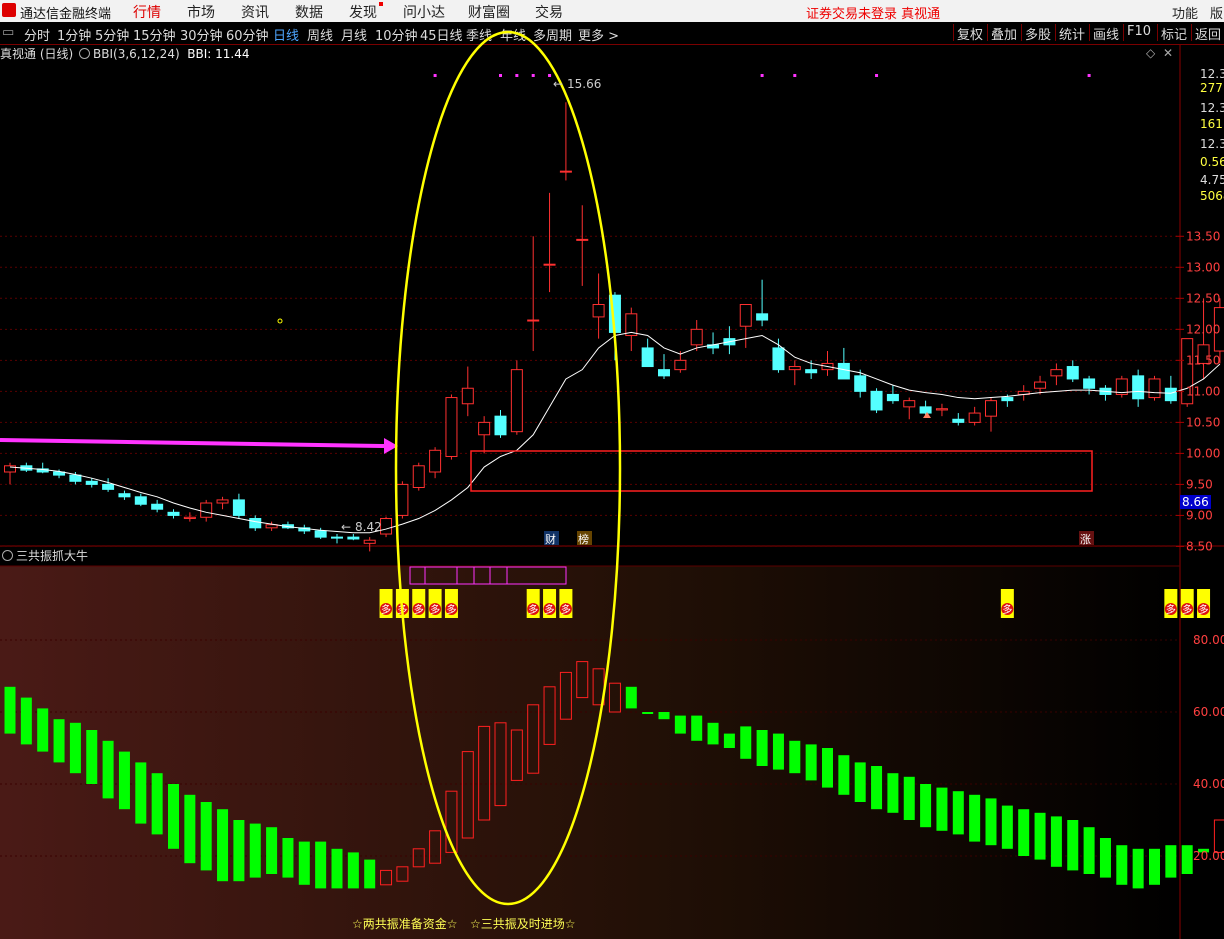 This screenshot has width=1224, height=939. I want to click on period-15min: 15分钟, so click(154, 34).